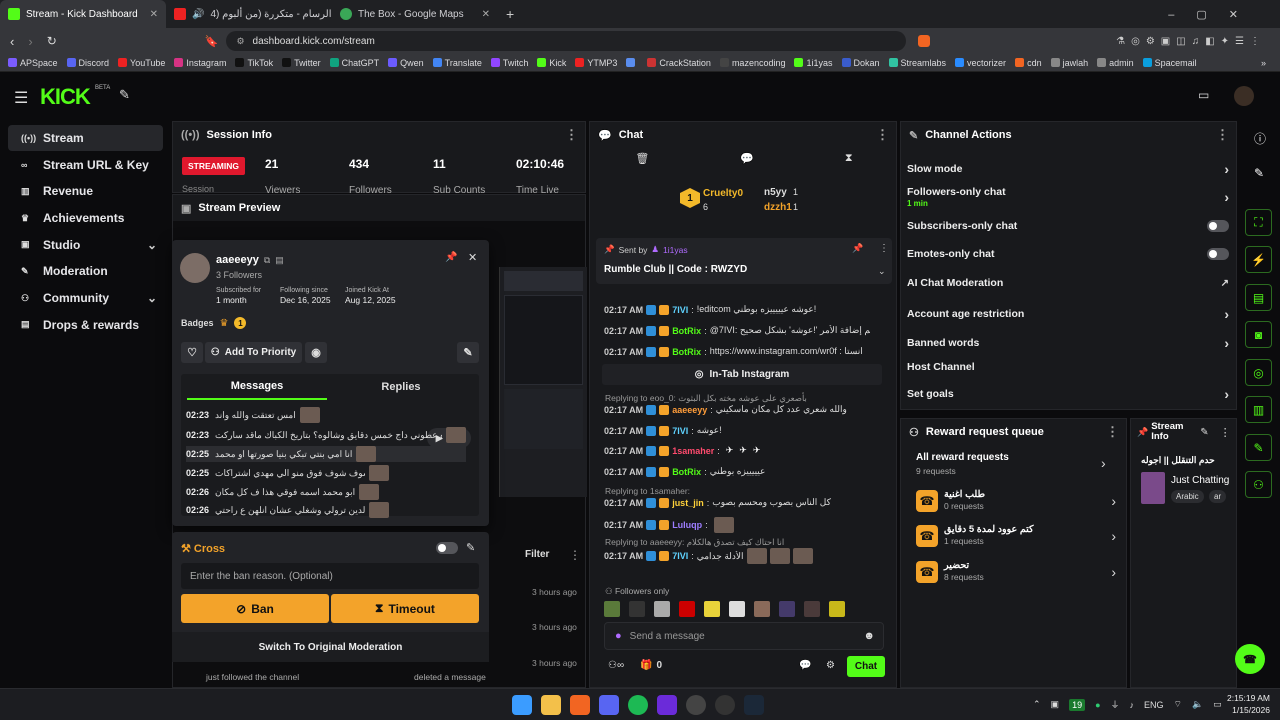 This screenshot has height=720, width=1280. Describe the element at coordinates (405, 608) in the screenshot. I see `timeout-button: ⧗ Timeout` at that location.